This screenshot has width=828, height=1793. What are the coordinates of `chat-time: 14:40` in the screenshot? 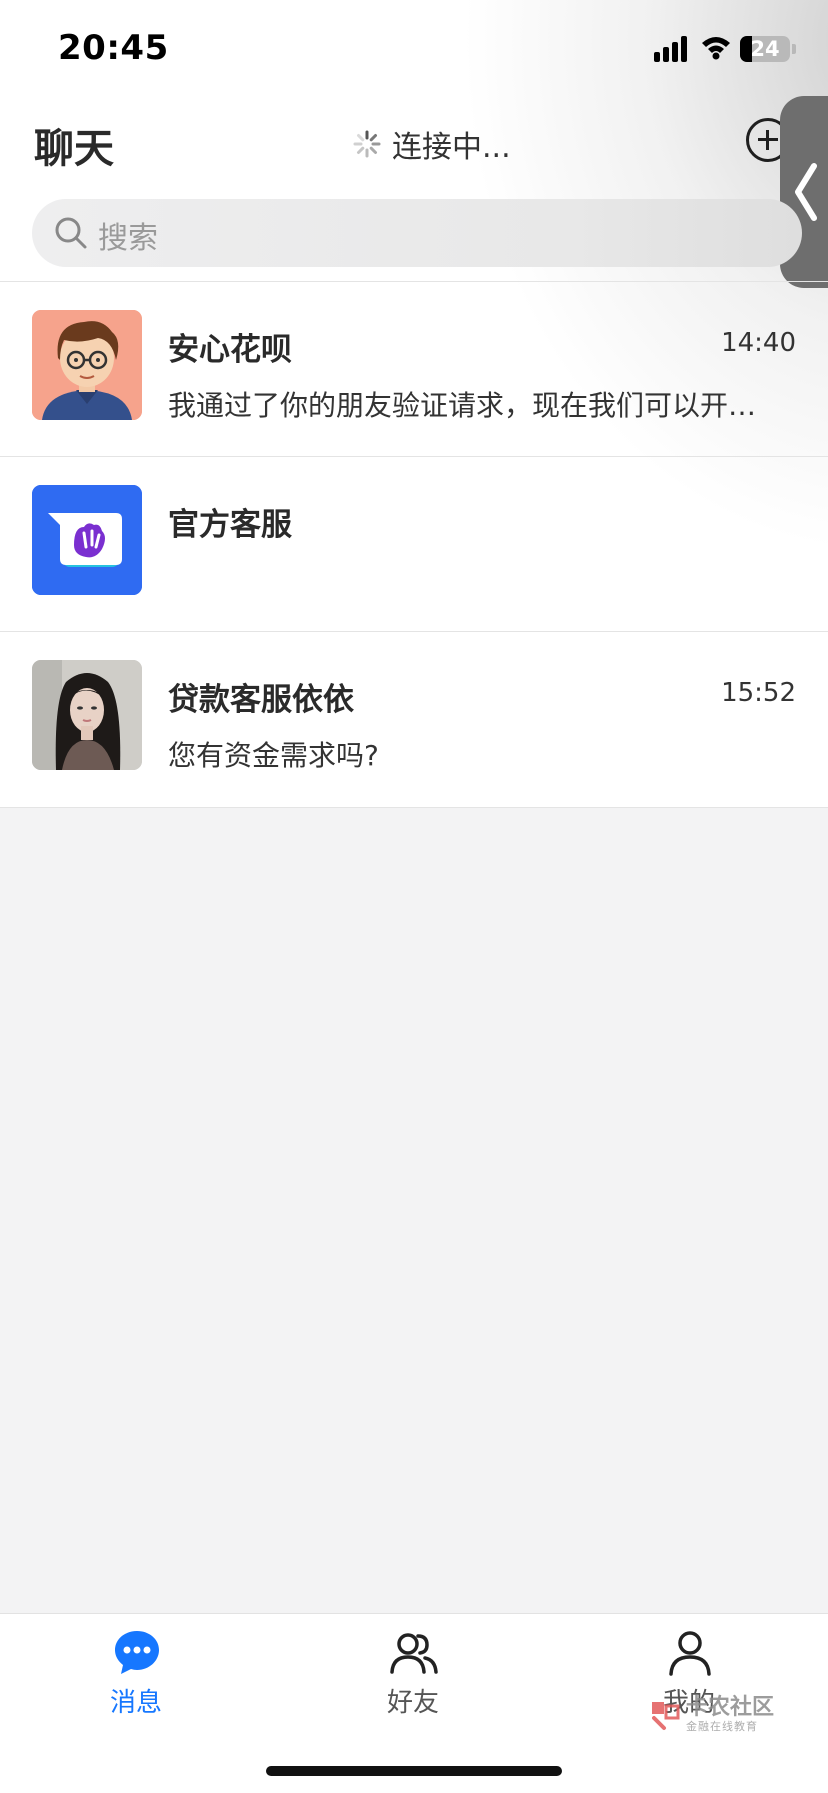 It's located at (758, 343).